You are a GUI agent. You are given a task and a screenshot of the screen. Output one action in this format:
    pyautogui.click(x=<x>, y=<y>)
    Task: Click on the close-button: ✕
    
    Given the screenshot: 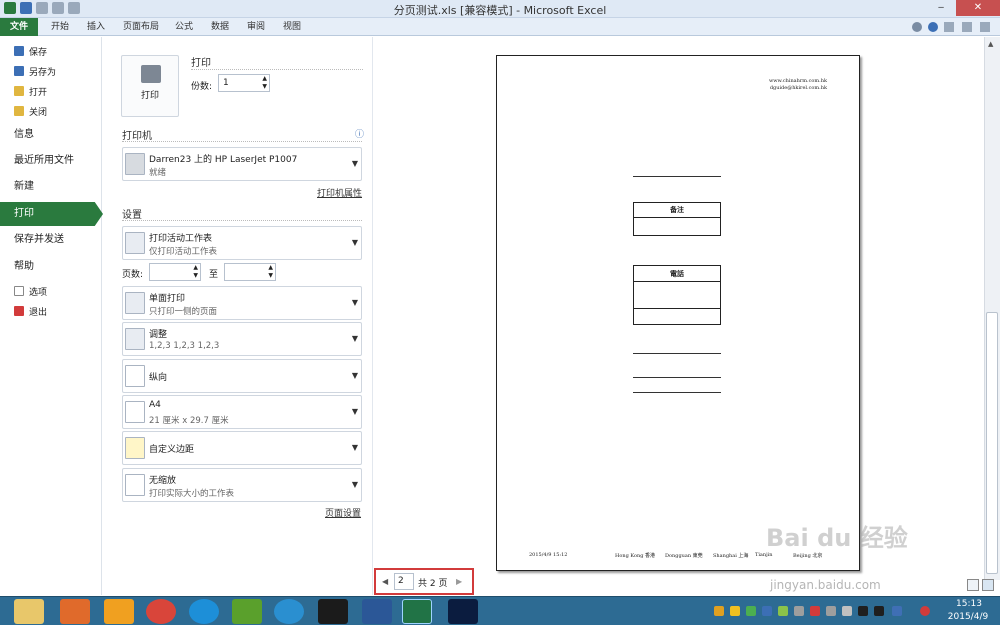 What is the action you would take?
    pyautogui.click(x=978, y=8)
    